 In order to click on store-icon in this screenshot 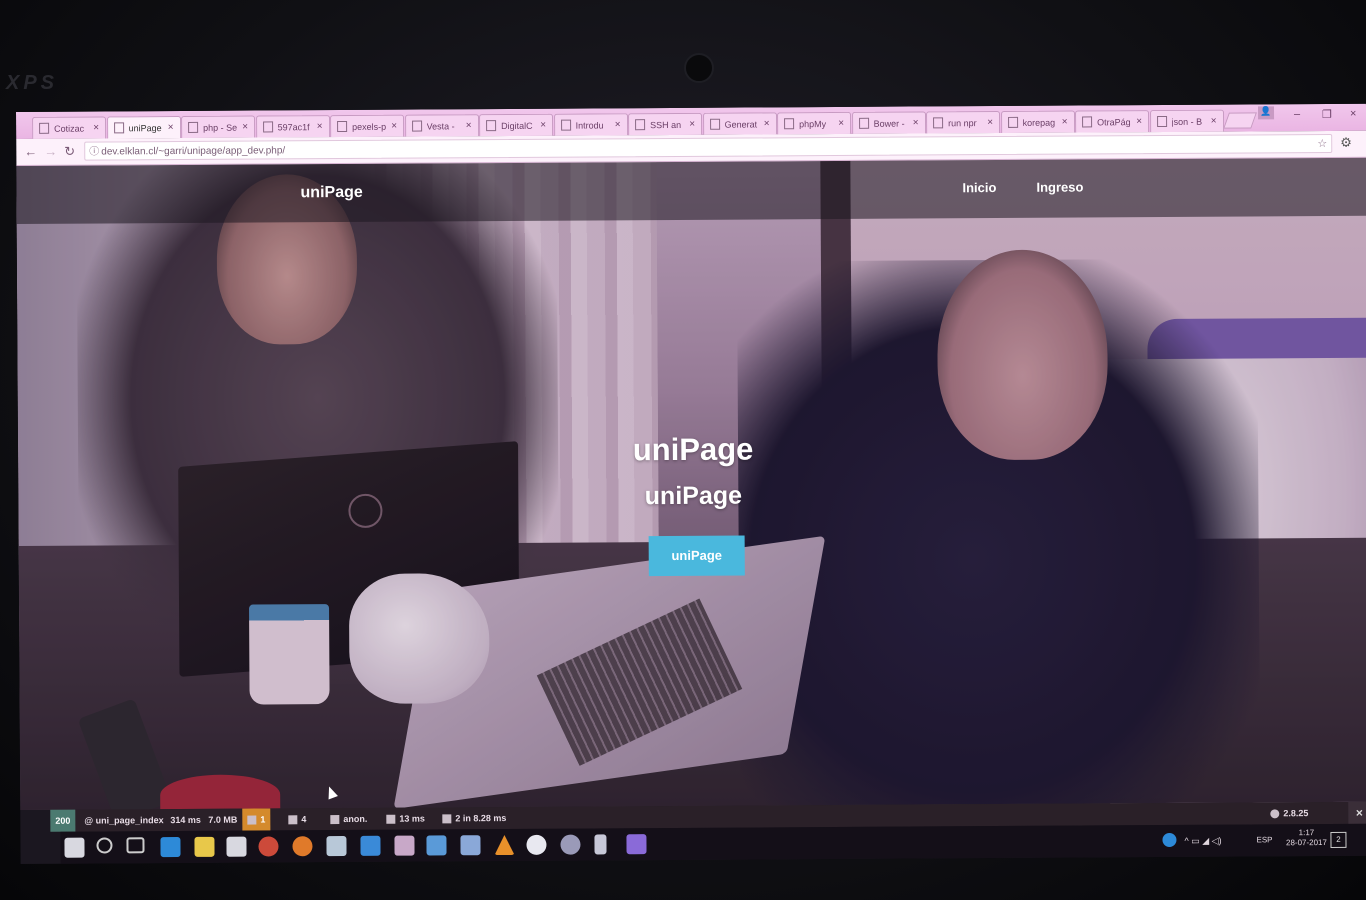, I will do `click(236, 846)`.